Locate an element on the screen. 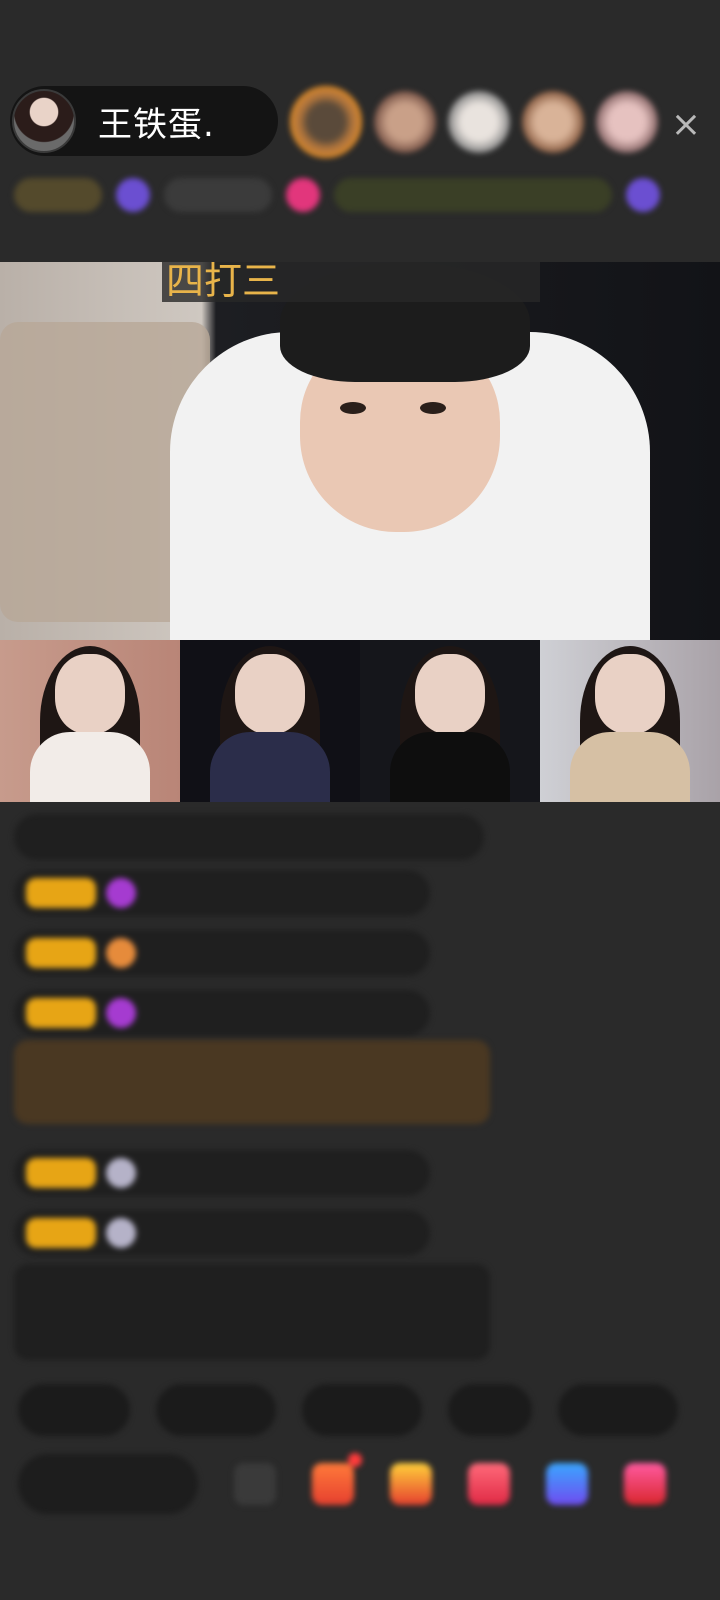 This screenshot has height=1600, width=720. host-name: 王铁蛋. is located at coordinates (156, 124).